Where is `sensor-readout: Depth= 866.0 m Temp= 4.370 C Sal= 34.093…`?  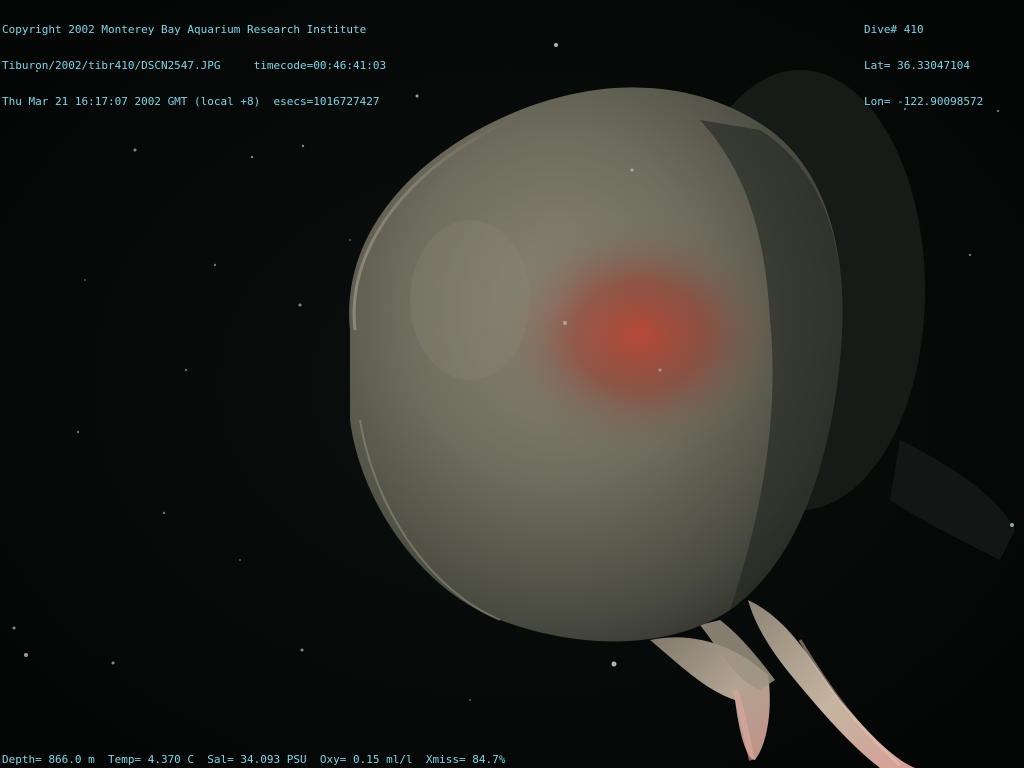 sensor-readout: Depth= 866.0 m Temp= 4.370 C Sal= 34.093… is located at coordinates (254, 759).